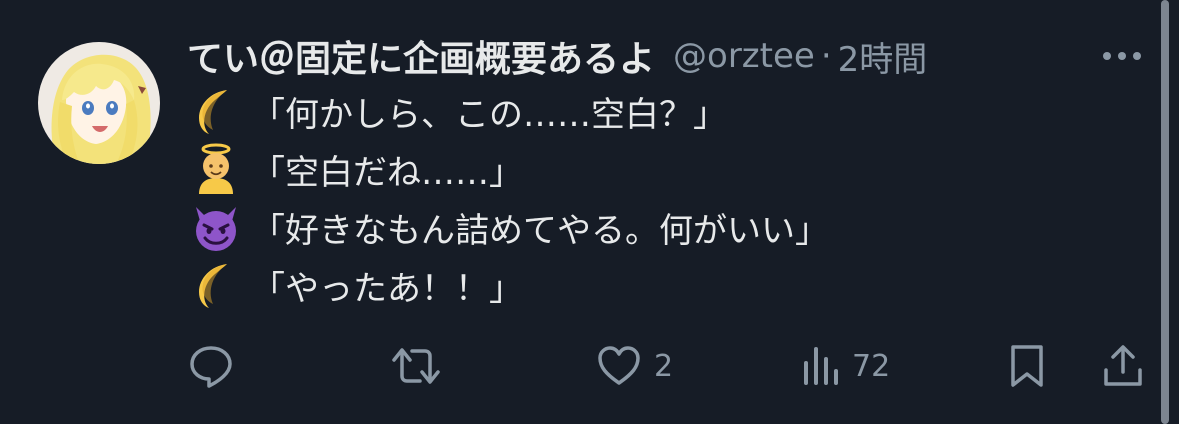  I want to click on tweet-line-text: 「好きなもん詰めてやる。何がいい」, so click(540, 230).